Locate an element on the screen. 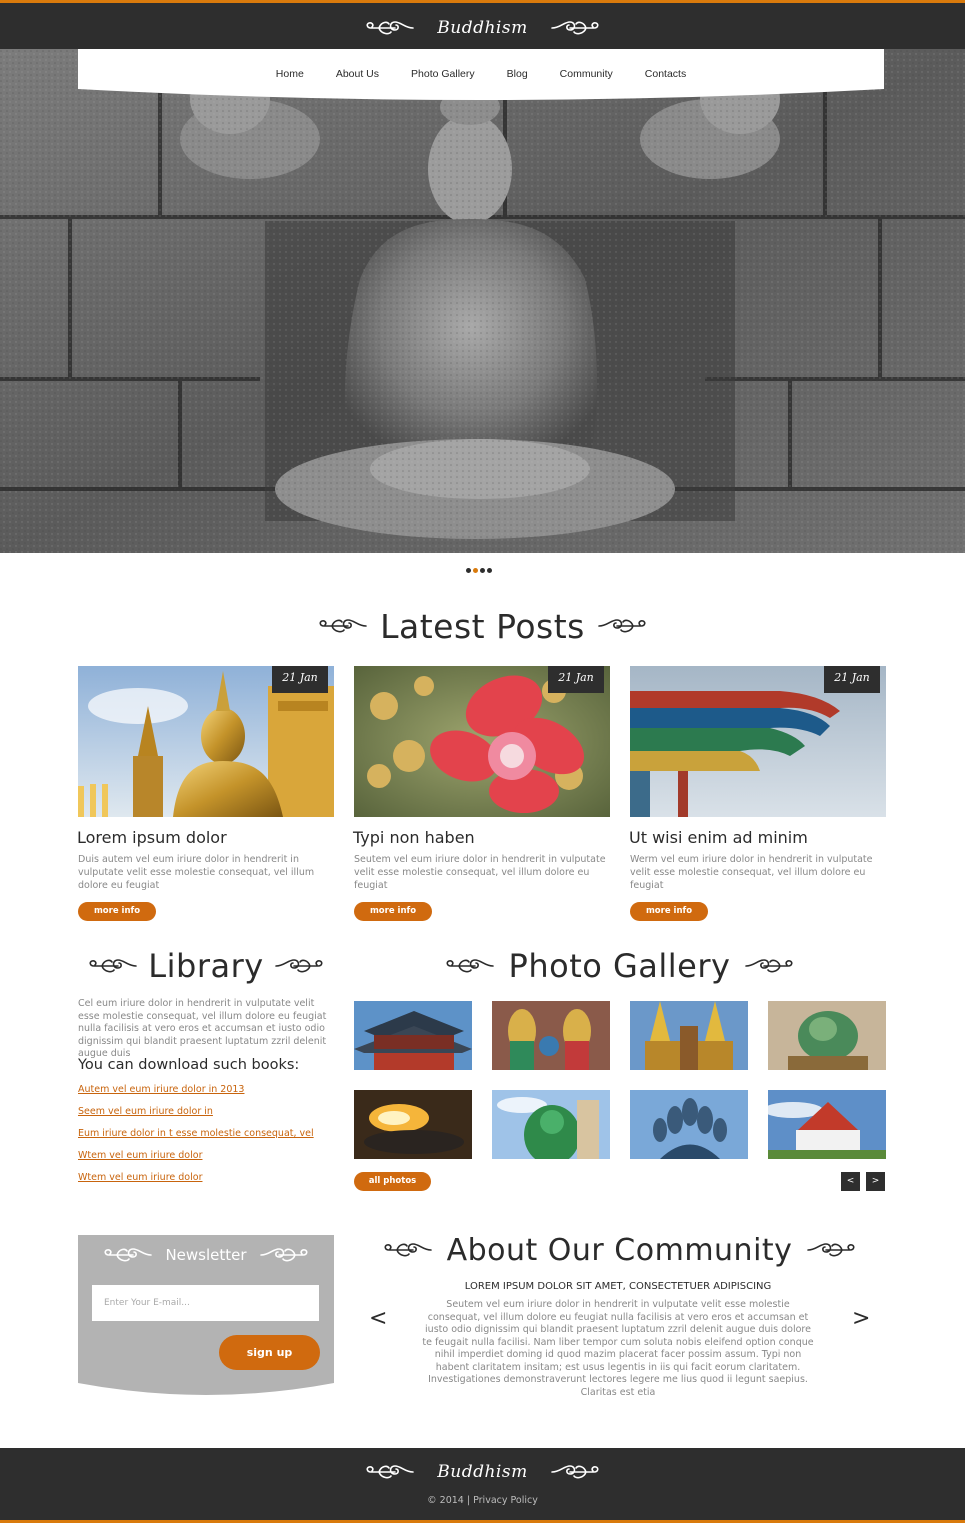 Image resolution: width=965 pixels, height=1523 pixels. nav-contacts: Contacts is located at coordinates (665, 74).